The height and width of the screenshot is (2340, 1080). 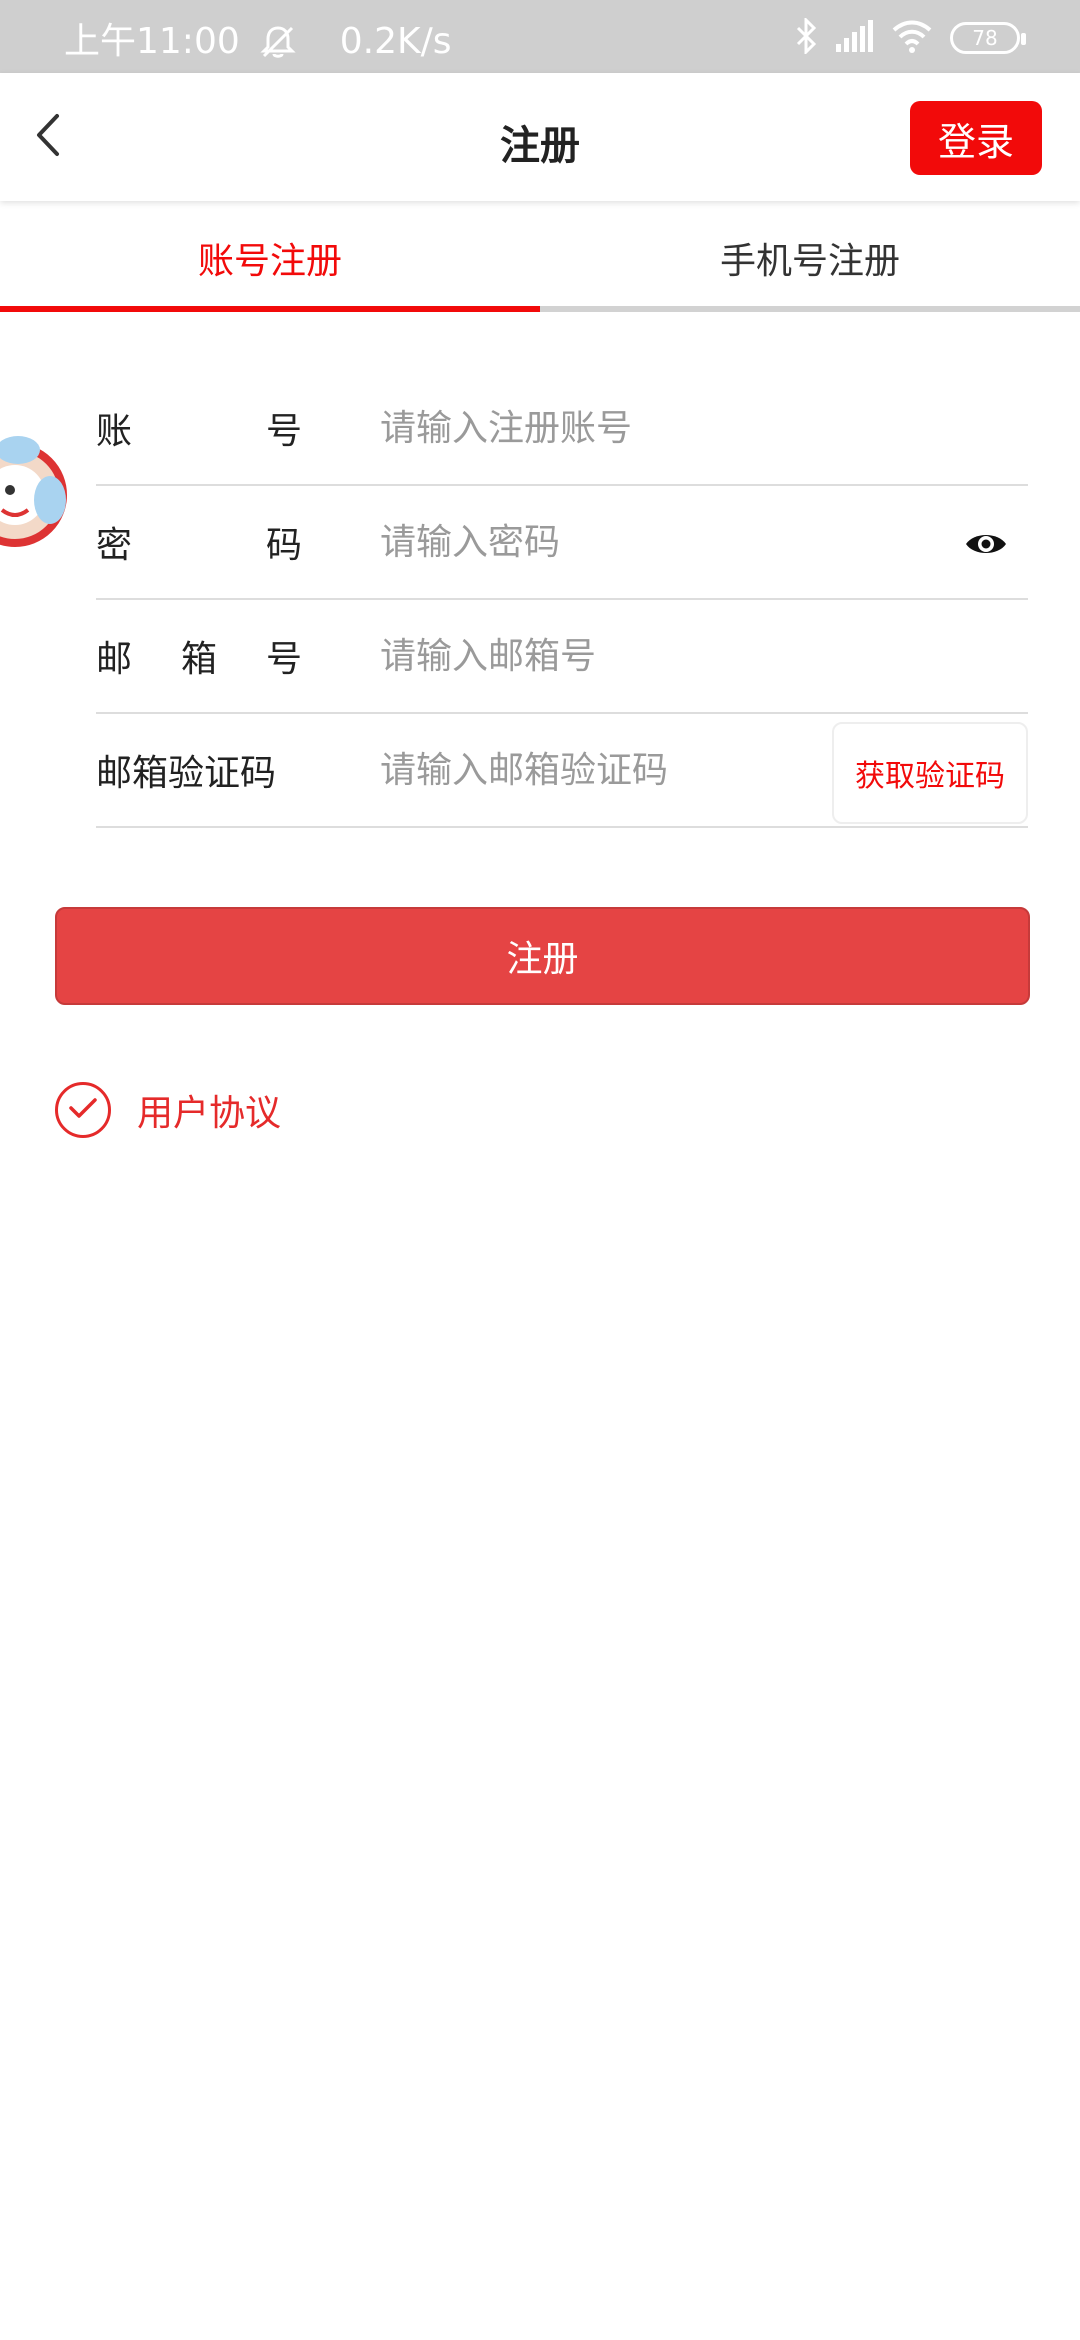 I want to click on account-label: 账 号, so click(x=199, y=431).